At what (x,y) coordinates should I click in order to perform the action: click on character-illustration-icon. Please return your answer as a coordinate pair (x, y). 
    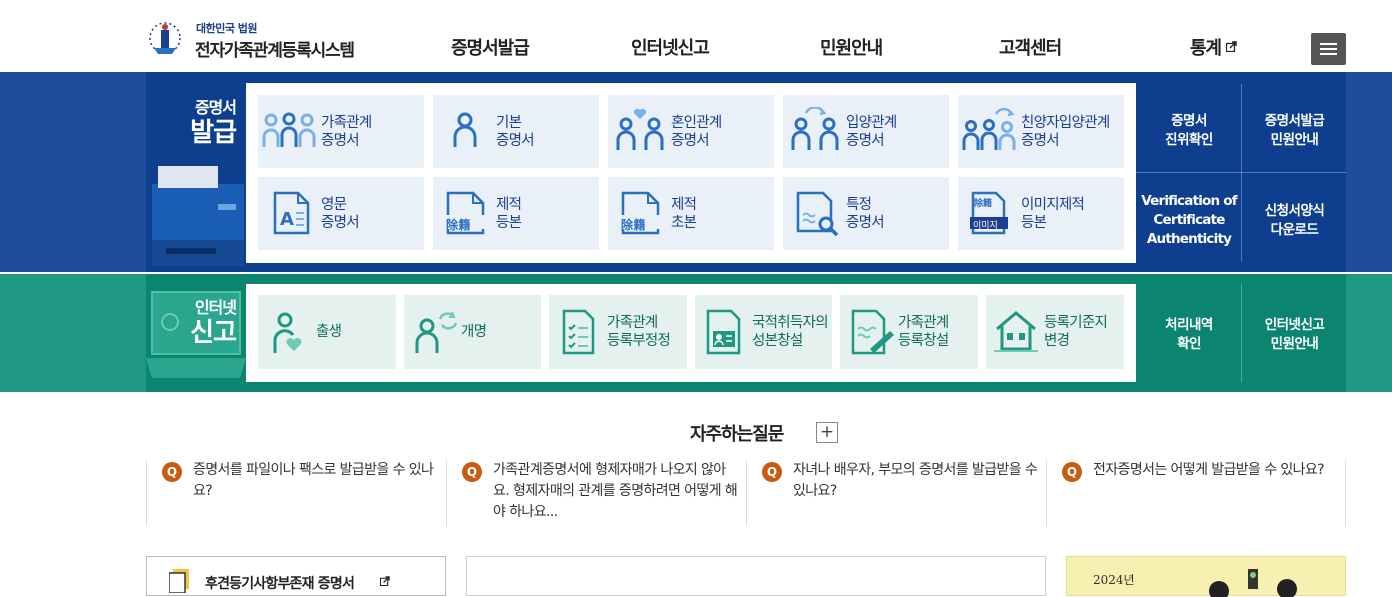
    Looking at the image, I should click on (1253, 588).